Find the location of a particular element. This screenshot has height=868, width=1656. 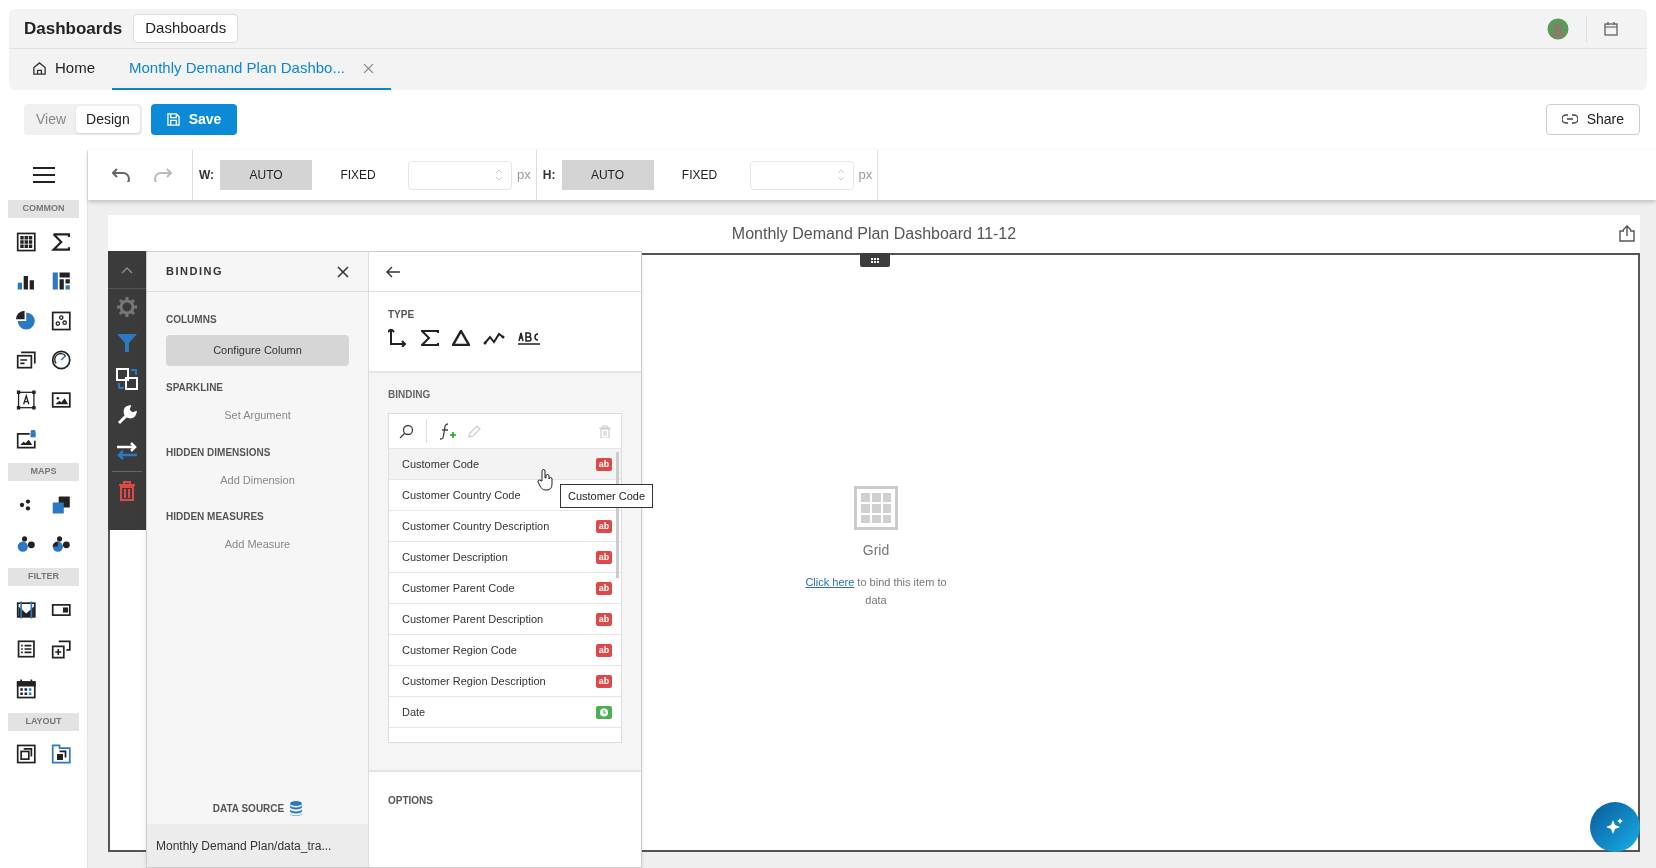

avatar-icon is located at coordinates (1558, 28).